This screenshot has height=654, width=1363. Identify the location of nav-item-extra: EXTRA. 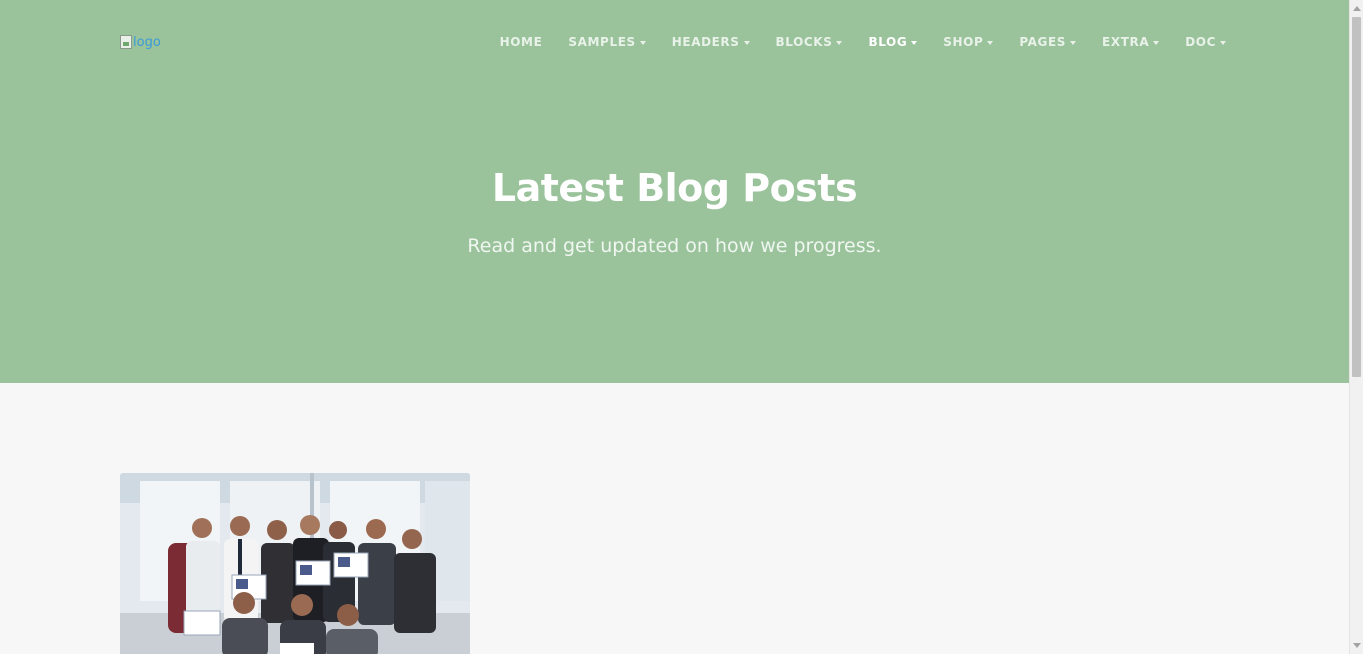
(1131, 42).